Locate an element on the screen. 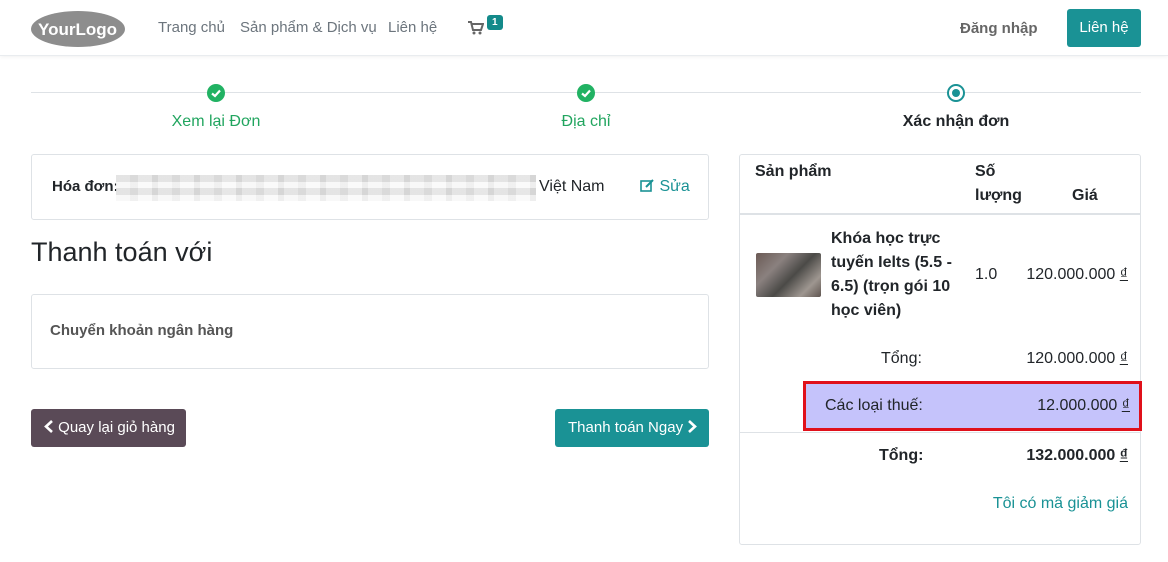 This screenshot has width=1168, height=562. invoice-address-card: Hóa đơn: Việt Nam Sửa is located at coordinates (370, 187).